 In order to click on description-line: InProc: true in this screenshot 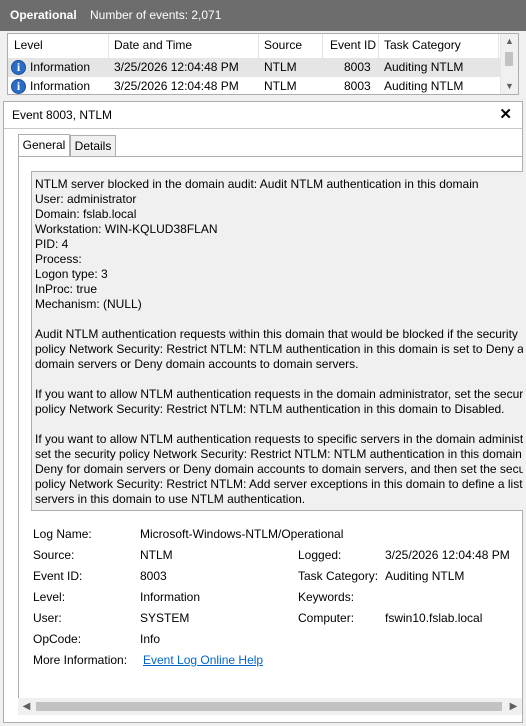, I will do `click(66, 289)`.